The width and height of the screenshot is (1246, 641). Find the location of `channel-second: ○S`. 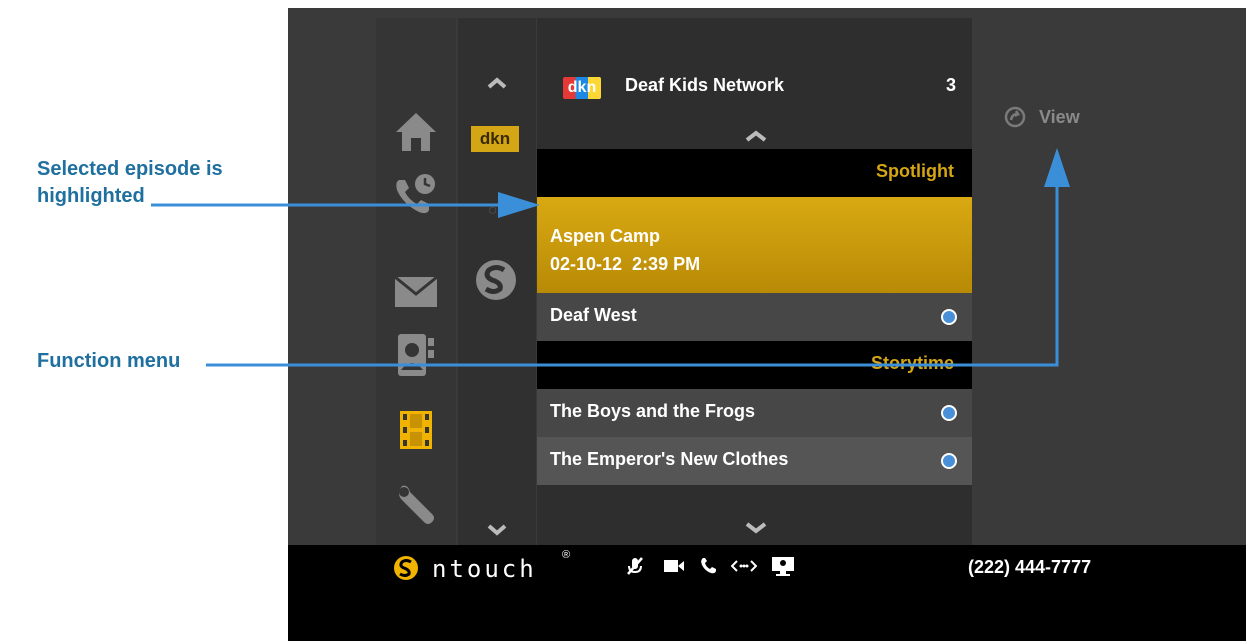

channel-second: ○S is located at coordinates (498, 211).